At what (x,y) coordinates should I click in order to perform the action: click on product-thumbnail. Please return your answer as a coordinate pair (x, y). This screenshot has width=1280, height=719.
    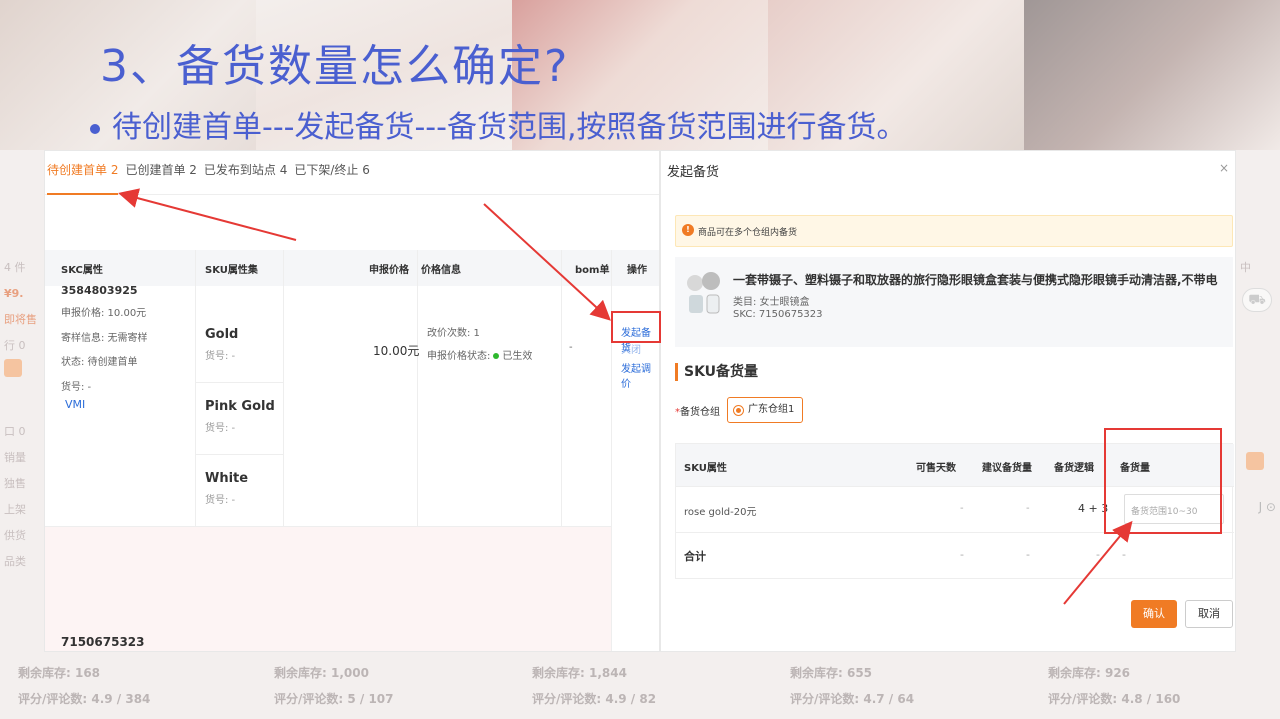
    Looking at the image, I should click on (703, 293).